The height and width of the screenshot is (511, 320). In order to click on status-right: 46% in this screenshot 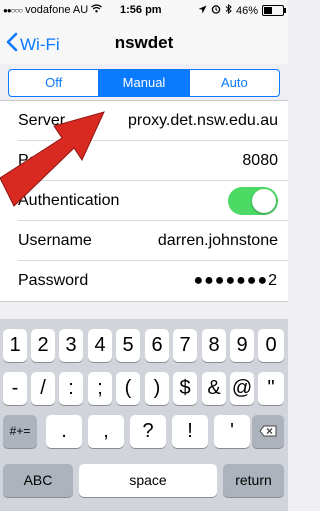, I will do `click(242, 10)`.